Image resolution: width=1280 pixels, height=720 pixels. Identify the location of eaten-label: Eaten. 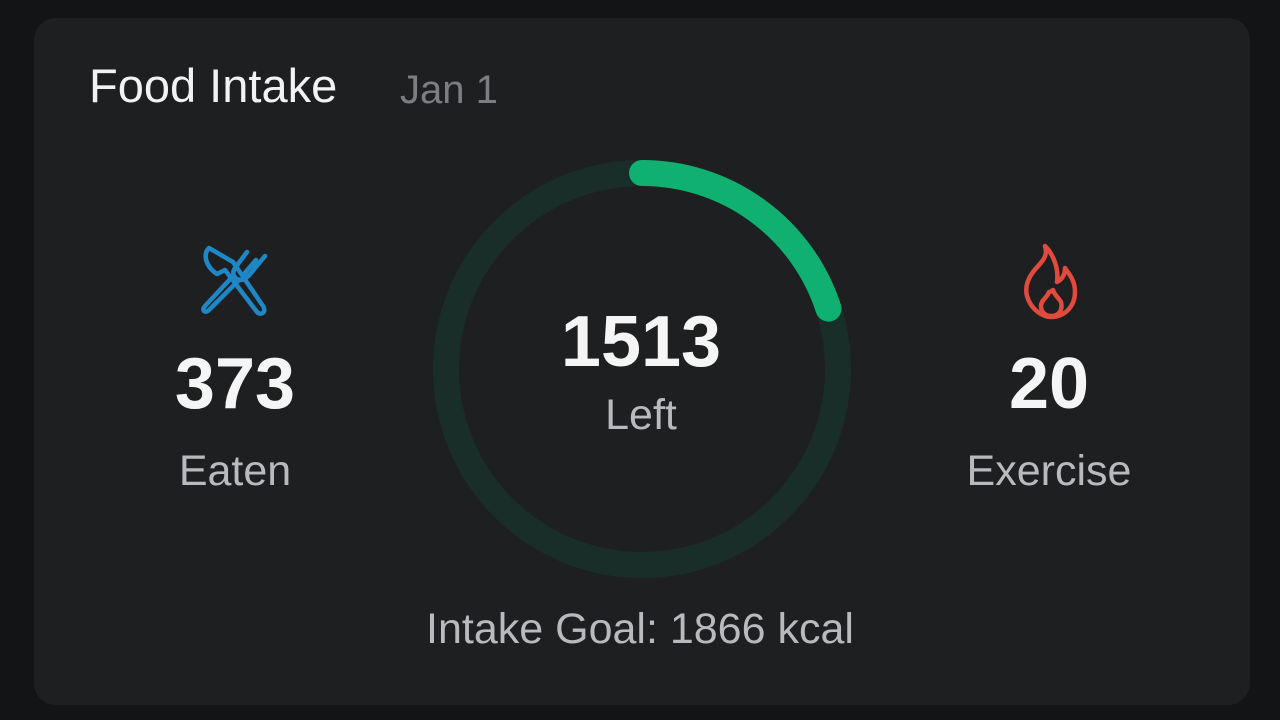
(235, 471).